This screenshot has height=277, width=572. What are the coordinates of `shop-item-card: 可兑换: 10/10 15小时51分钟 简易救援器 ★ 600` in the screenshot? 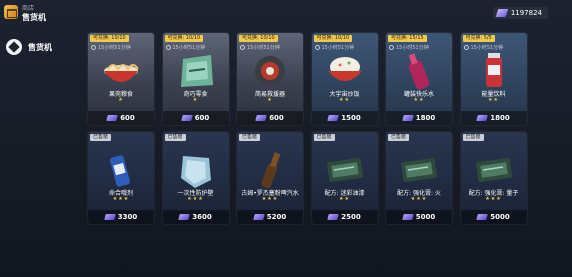 It's located at (270, 79).